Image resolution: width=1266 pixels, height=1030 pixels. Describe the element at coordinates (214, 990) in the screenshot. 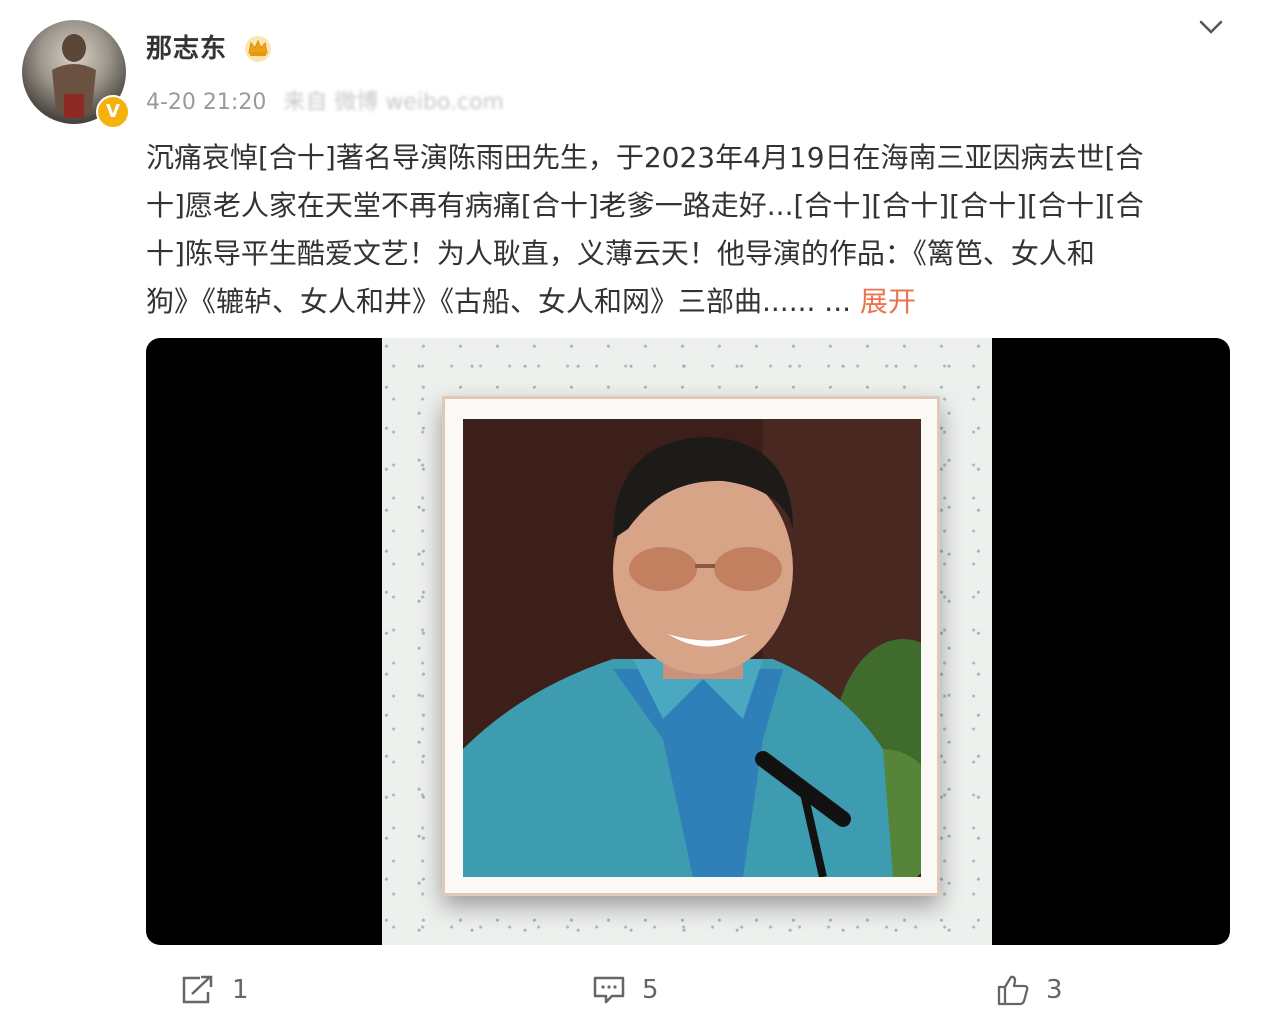

I see `repost-button: 1` at that location.